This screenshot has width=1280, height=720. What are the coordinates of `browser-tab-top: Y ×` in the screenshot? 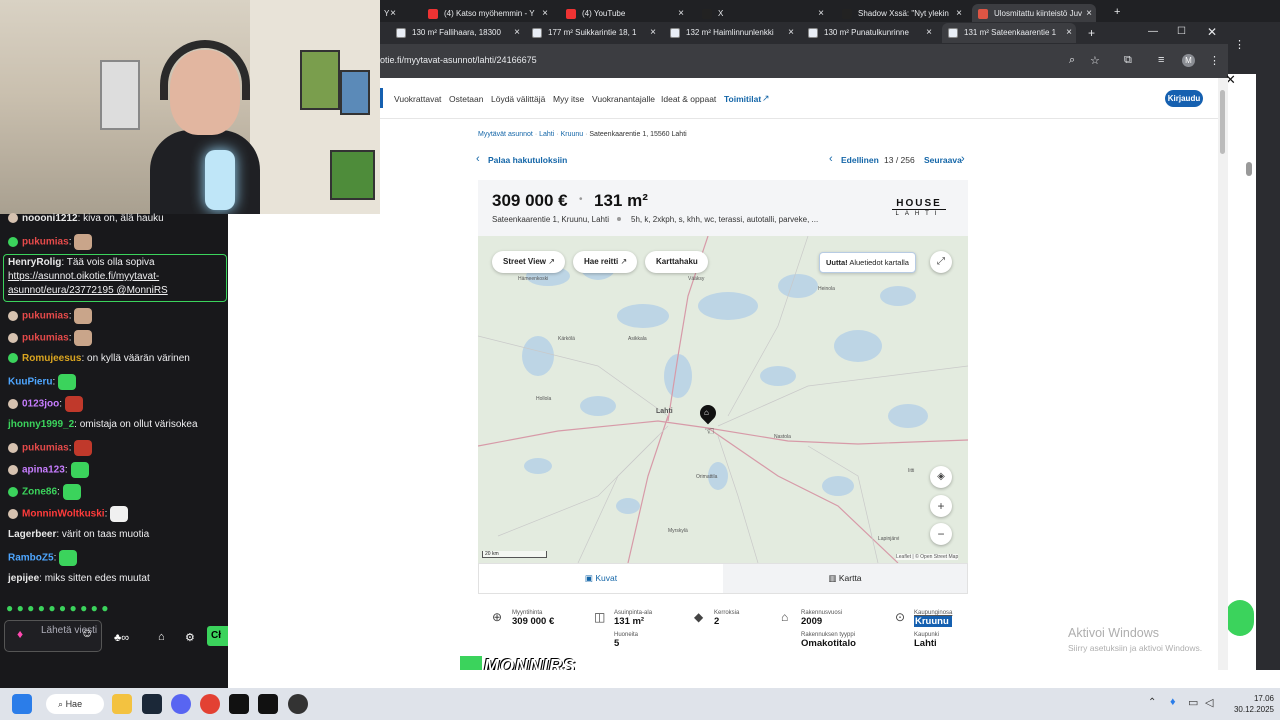 It's located at (390, 14).